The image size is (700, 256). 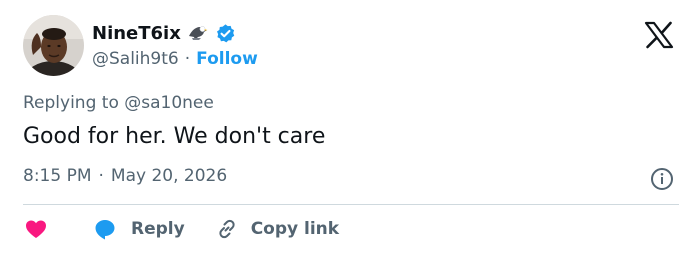 I want to click on author-handle: @Salih9t6, so click(x=135, y=59).